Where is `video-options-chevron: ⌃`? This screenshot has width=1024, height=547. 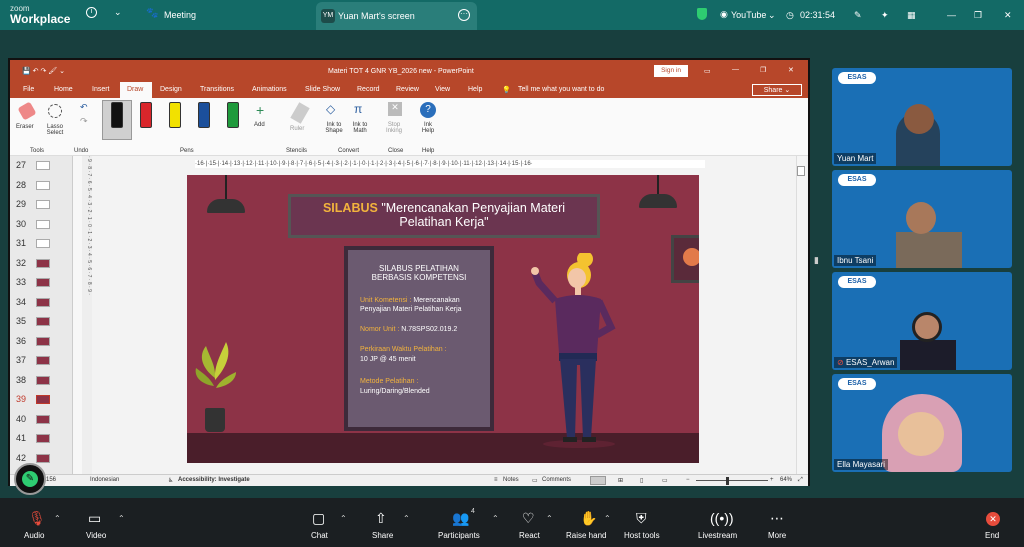
video-options-chevron: ⌃ is located at coordinates (121, 518).